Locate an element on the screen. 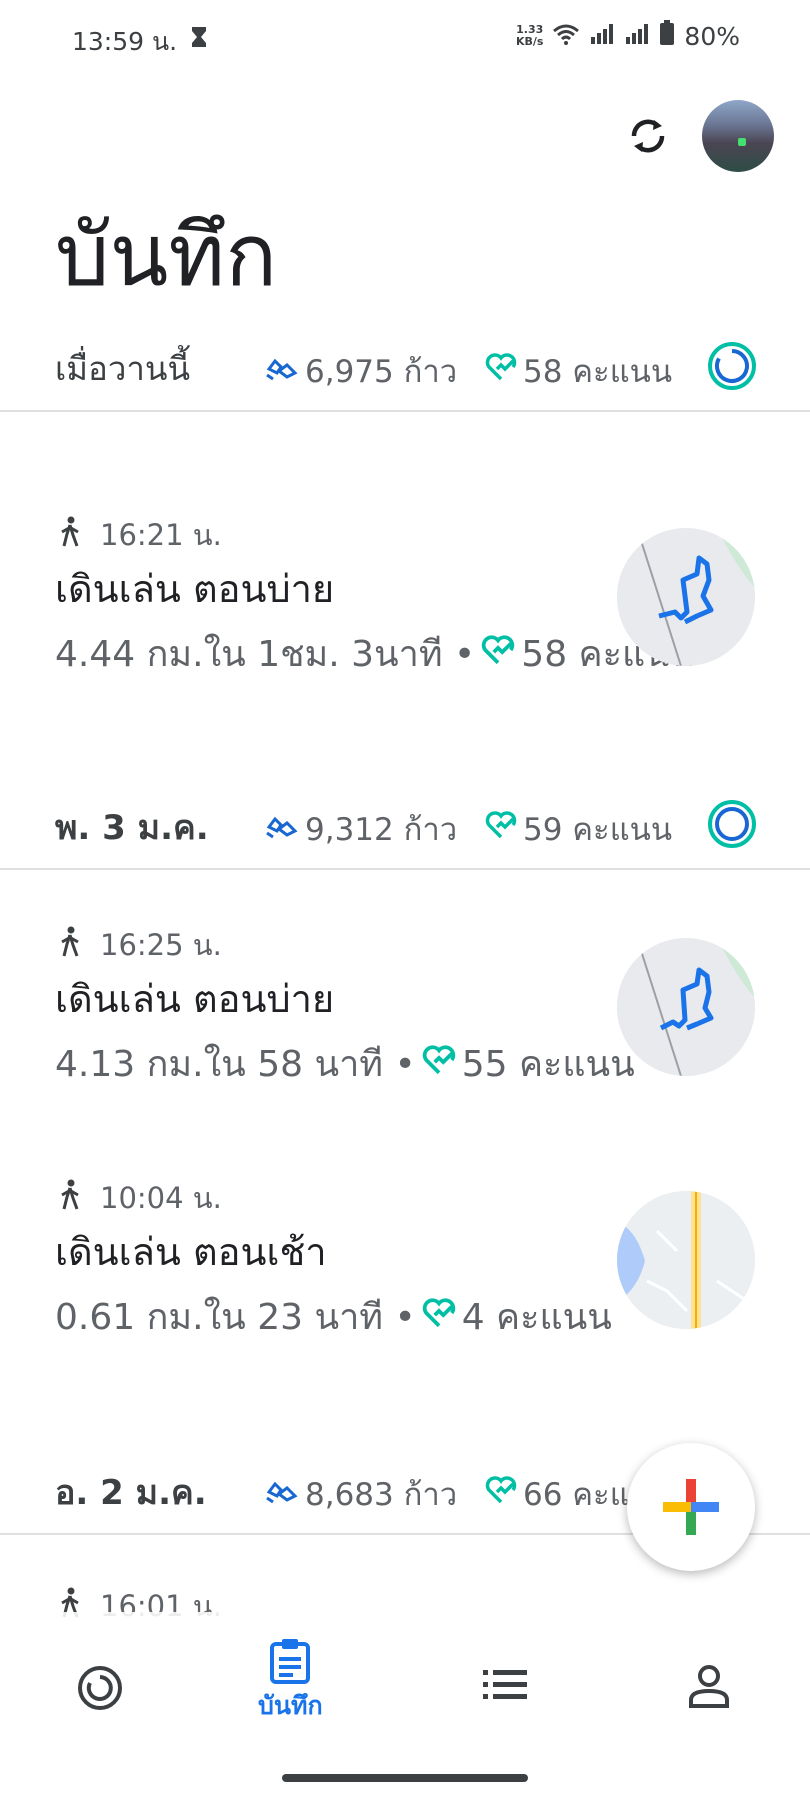  activity-time: 10:04 น. is located at coordinates (140, 1198).